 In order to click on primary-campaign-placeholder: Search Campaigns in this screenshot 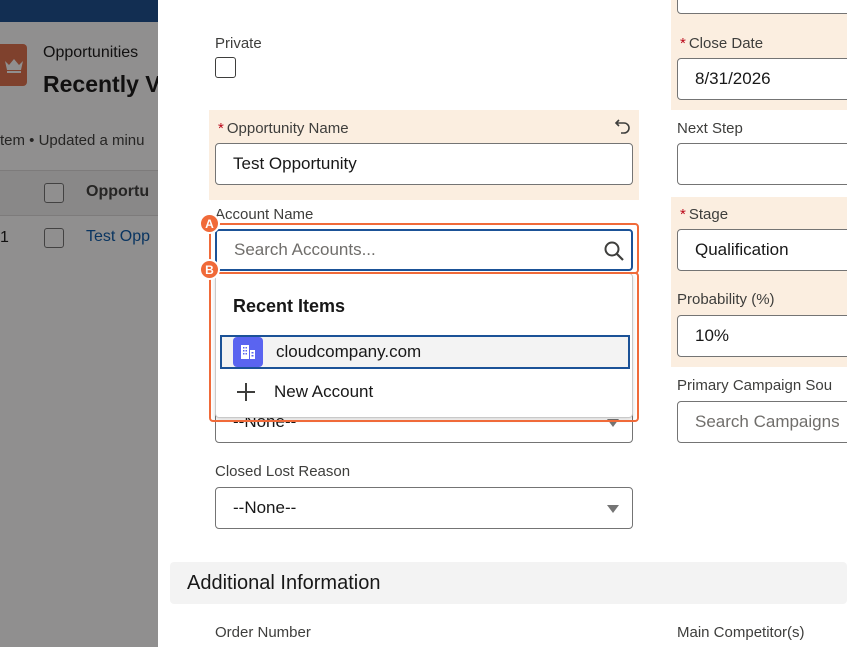, I will do `click(767, 421)`.